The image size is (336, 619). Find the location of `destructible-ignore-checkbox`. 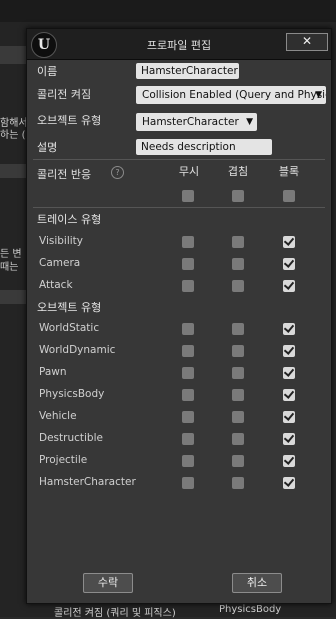

destructible-ignore-checkbox is located at coordinates (188, 439).